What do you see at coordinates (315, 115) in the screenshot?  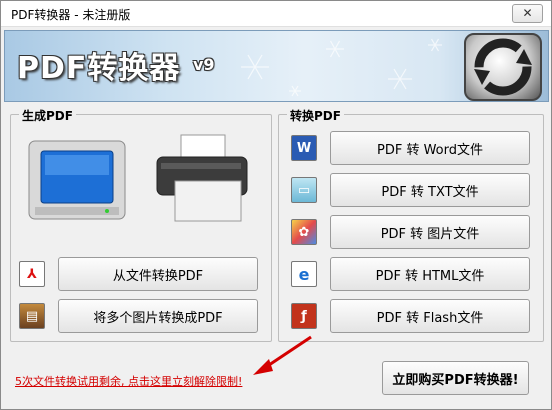 I see `convert-pdf-group-label: 转换PDF` at bounding box center [315, 115].